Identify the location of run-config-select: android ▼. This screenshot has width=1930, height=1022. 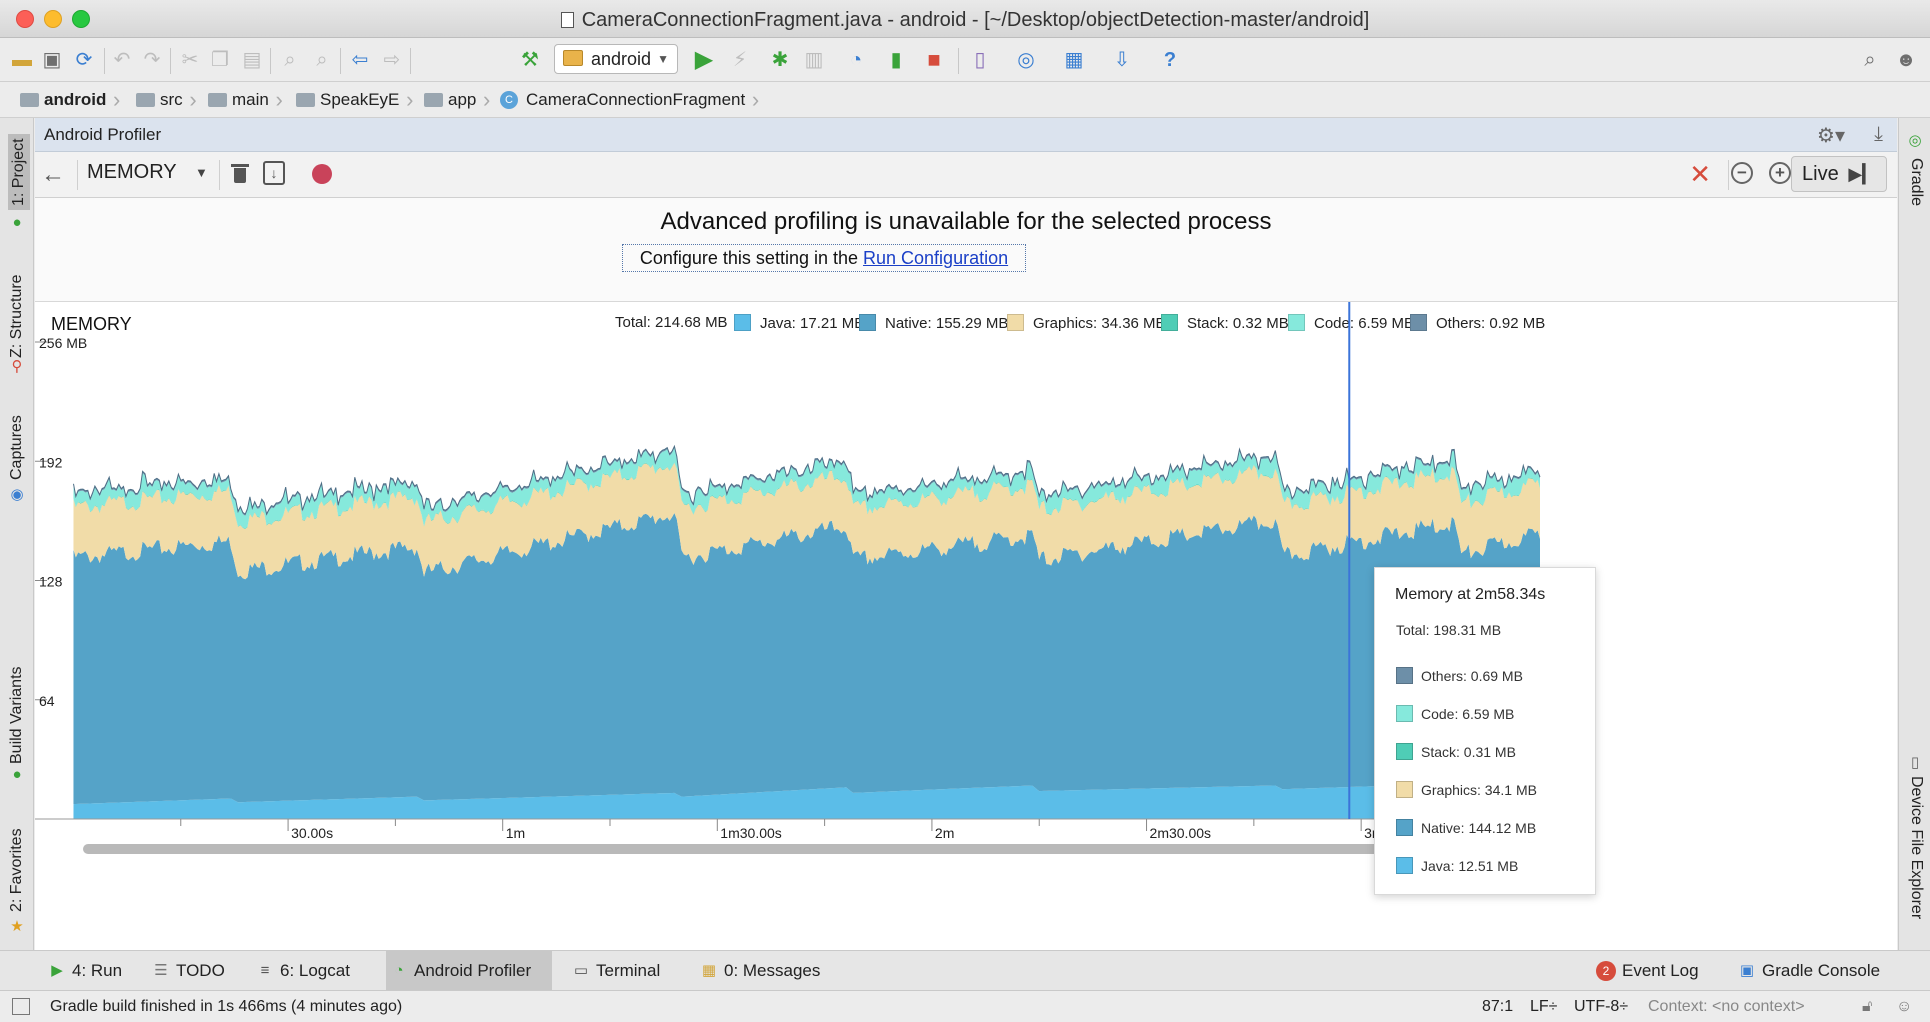
(616, 59).